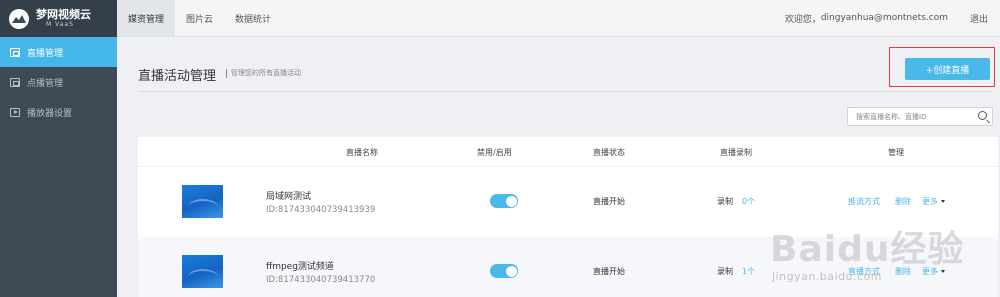 The image size is (1000, 297). I want to click on live-id: ID:817433040739413770, so click(321, 280).